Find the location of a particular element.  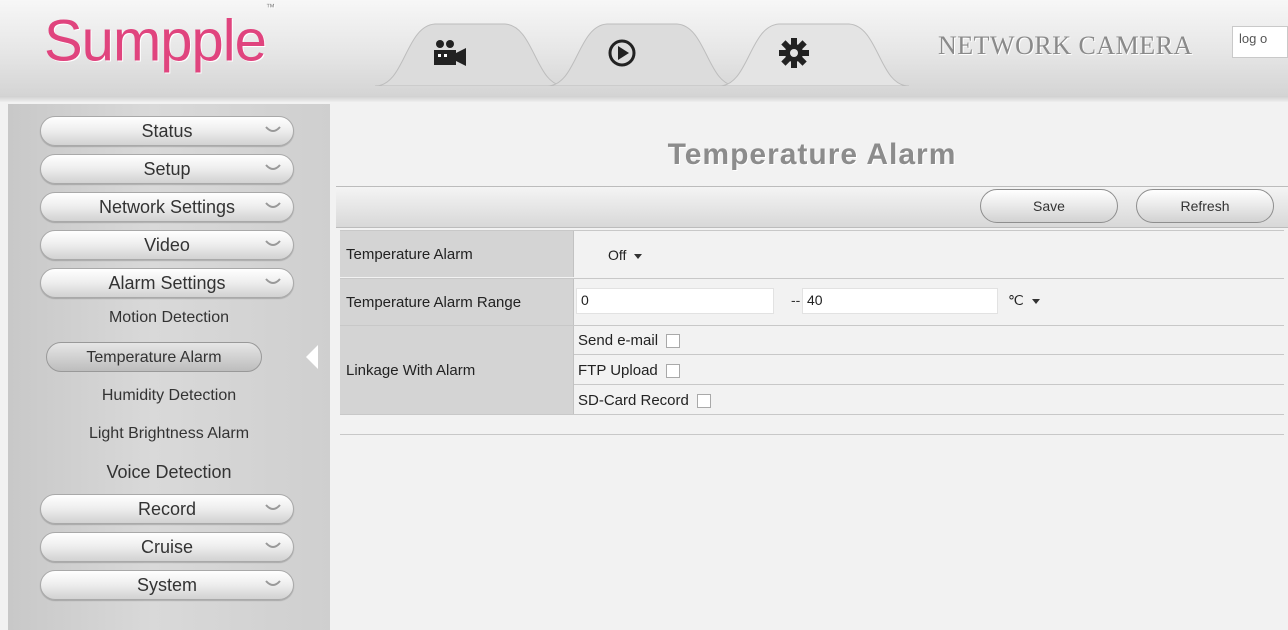

temperature-alarm-value: Off is located at coordinates (617, 255).